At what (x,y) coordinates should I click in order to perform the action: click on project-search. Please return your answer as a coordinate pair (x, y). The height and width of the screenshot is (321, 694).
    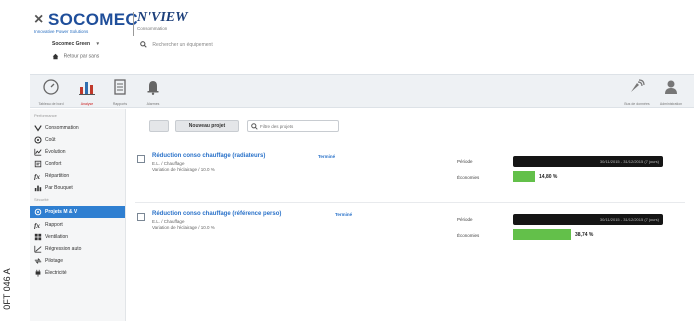
    Looking at the image, I should click on (293, 126).